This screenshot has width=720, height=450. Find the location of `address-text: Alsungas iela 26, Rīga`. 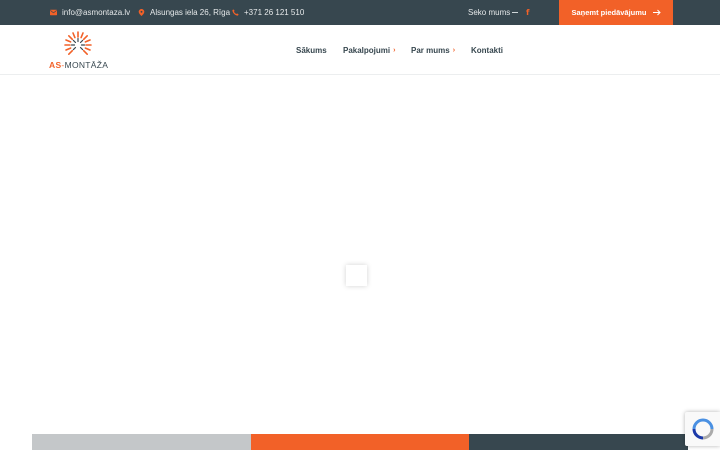

address-text: Alsungas iela 26, Rīga is located at coordinates (190, 12).